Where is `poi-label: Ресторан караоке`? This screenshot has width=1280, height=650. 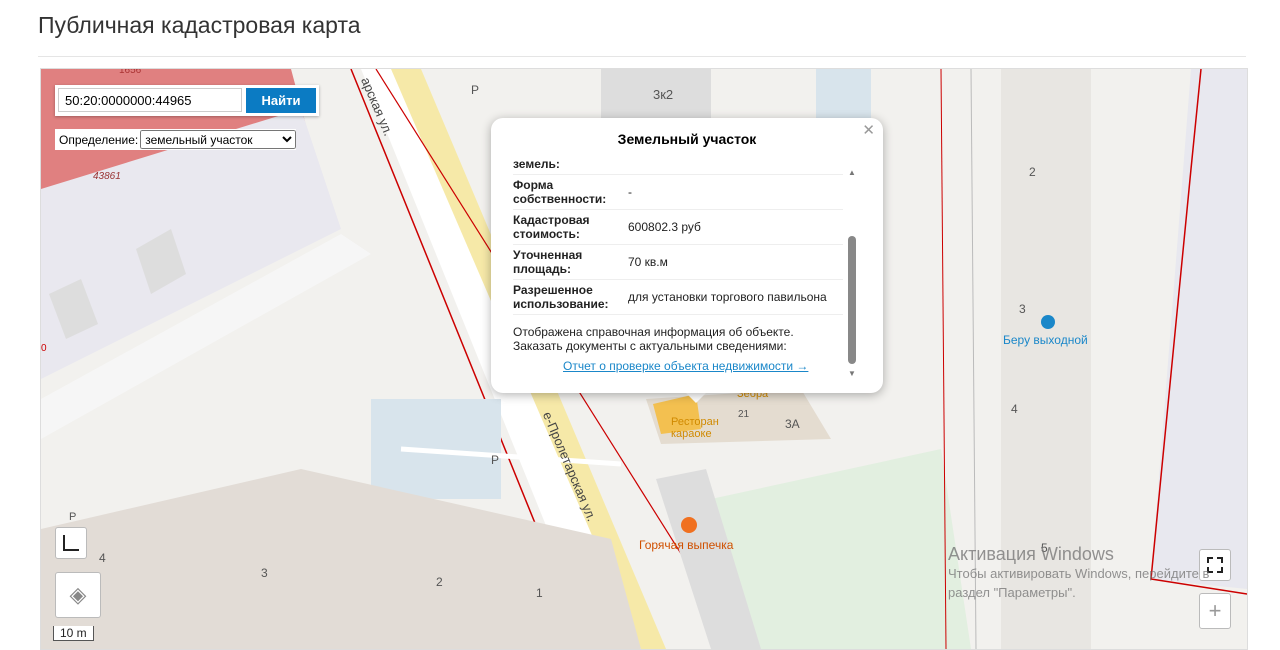
poi-label: Ресторан караоке is located at coordinates (701, 428).